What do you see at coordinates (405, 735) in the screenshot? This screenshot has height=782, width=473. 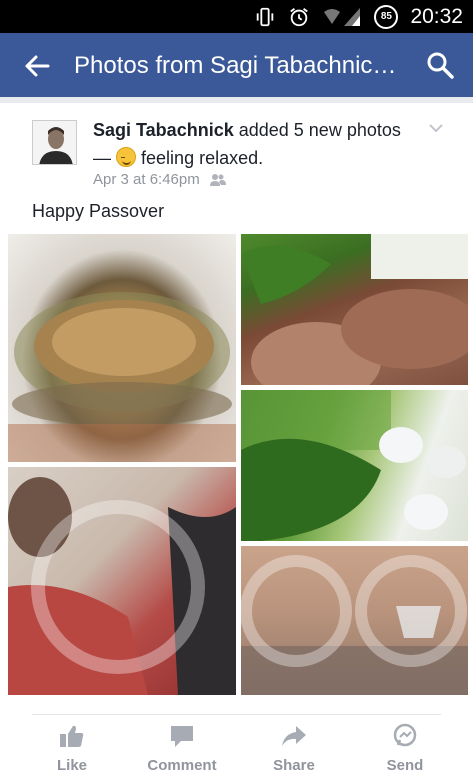 I see `messenger-icon` at bounding box center [405, 735].